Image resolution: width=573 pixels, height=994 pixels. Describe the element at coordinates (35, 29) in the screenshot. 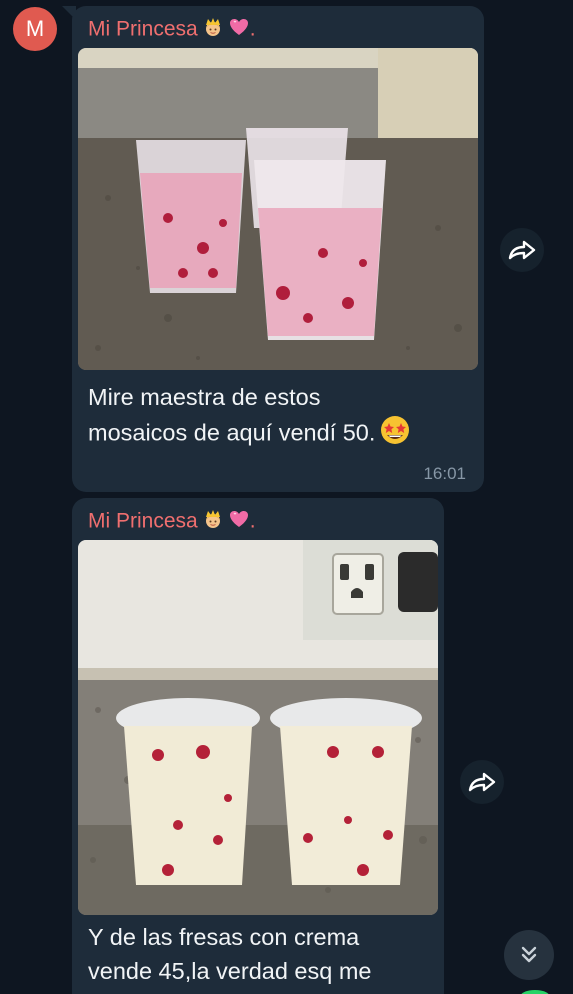

I see `avatar: M` at that location.